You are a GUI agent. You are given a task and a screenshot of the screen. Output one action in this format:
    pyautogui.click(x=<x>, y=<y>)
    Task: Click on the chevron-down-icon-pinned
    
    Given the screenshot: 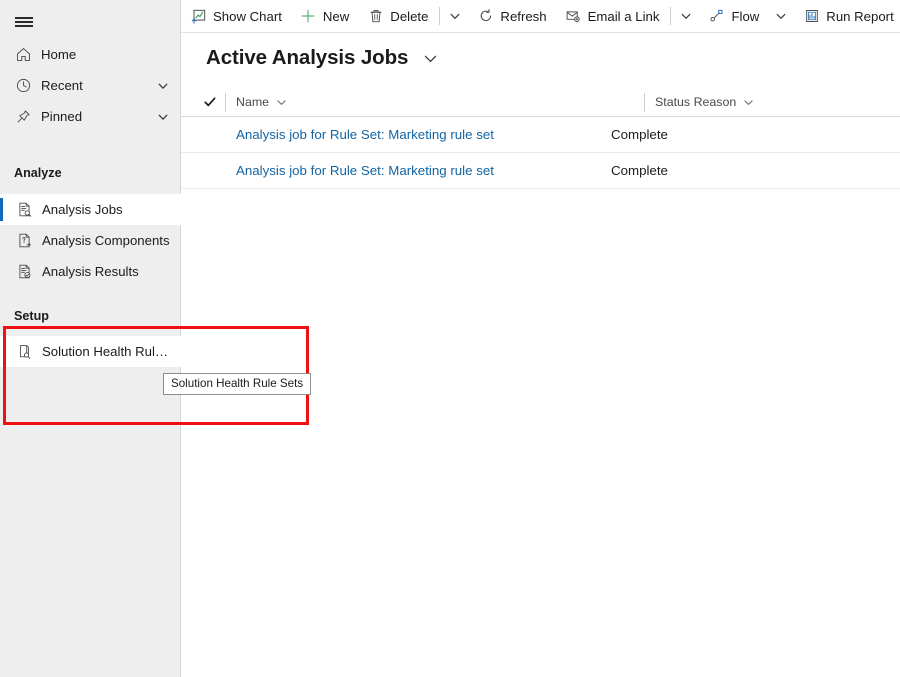 What is the action you would take?
    pyautogui.click(x=163, y=117)
    